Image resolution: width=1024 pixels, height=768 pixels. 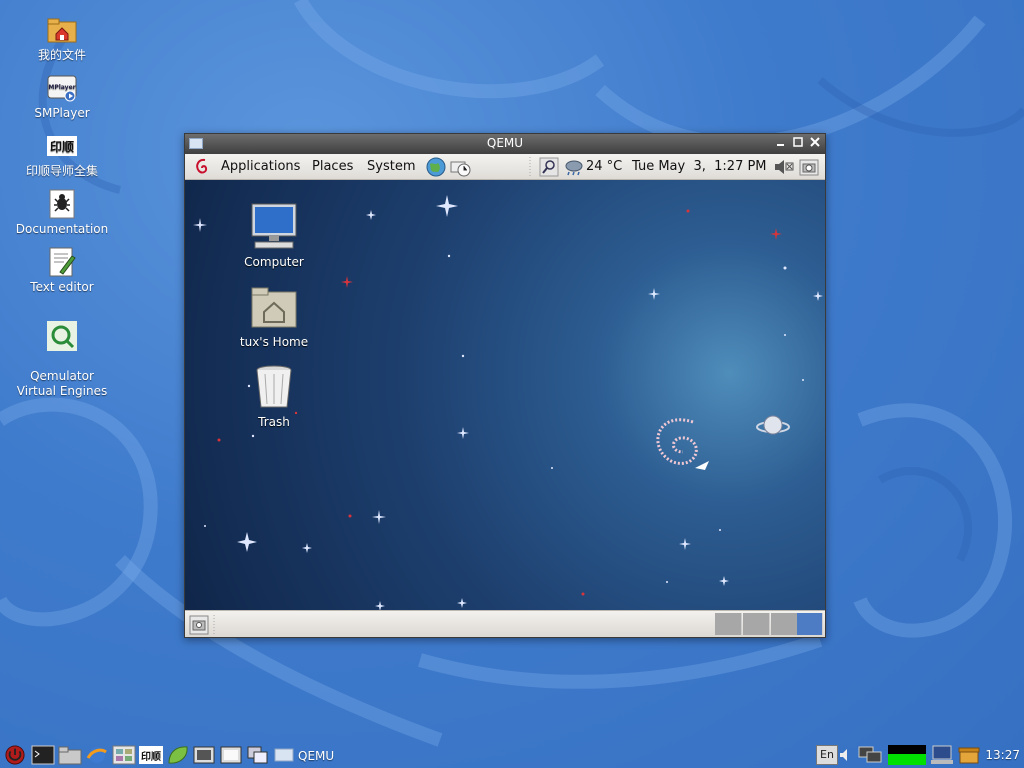 I want to click on workspace-4-active, so click(x=810, y=624).